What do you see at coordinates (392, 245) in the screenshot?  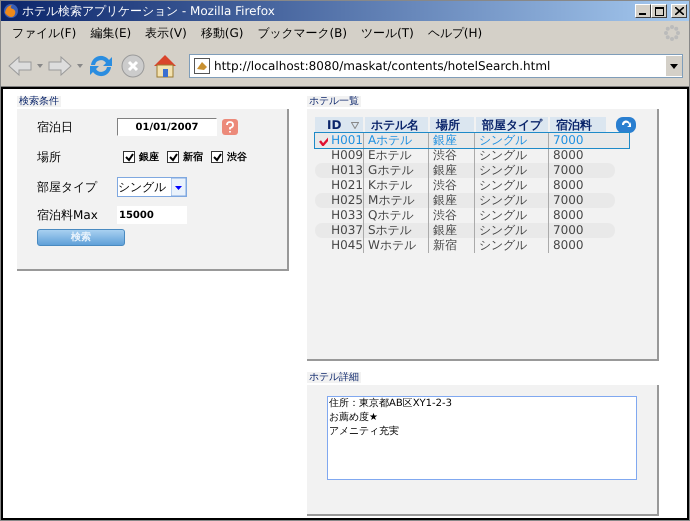 I see `table-cell: Wホテル` at bounding box center [392, 245].